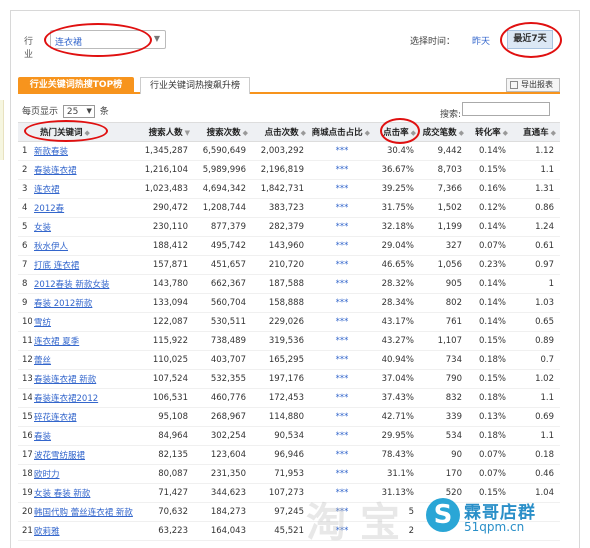 This screenshot has width=590, height=548. What do you see at coordinates (397, 246) in the screenshot?
I see `row-ctr: 29.04%` at bounding box center [397, 246].